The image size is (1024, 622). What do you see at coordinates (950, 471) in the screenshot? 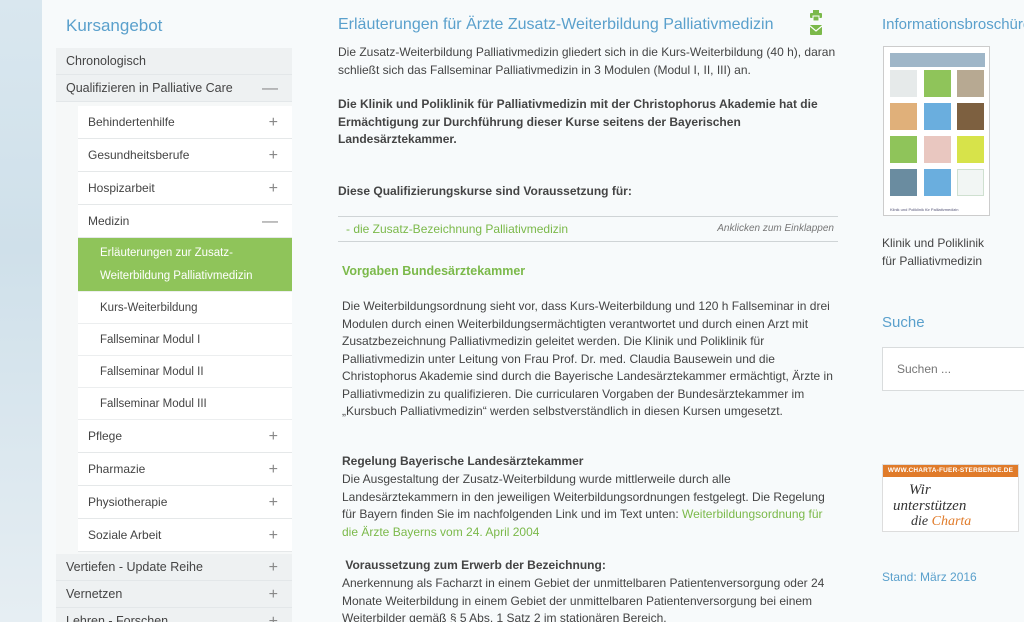
I see `charta-url: WWW.CHARTA-FUER-STERBENDE.DE` at bounding box center [950, 471].